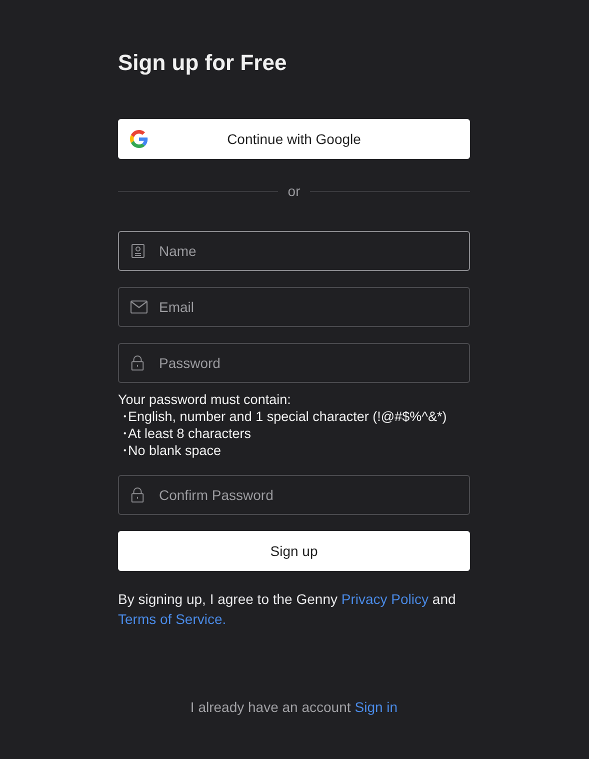 This screenshot has height=759, width=589. I want to click on rules-heading: Your password must contain:, so click(205, 399).